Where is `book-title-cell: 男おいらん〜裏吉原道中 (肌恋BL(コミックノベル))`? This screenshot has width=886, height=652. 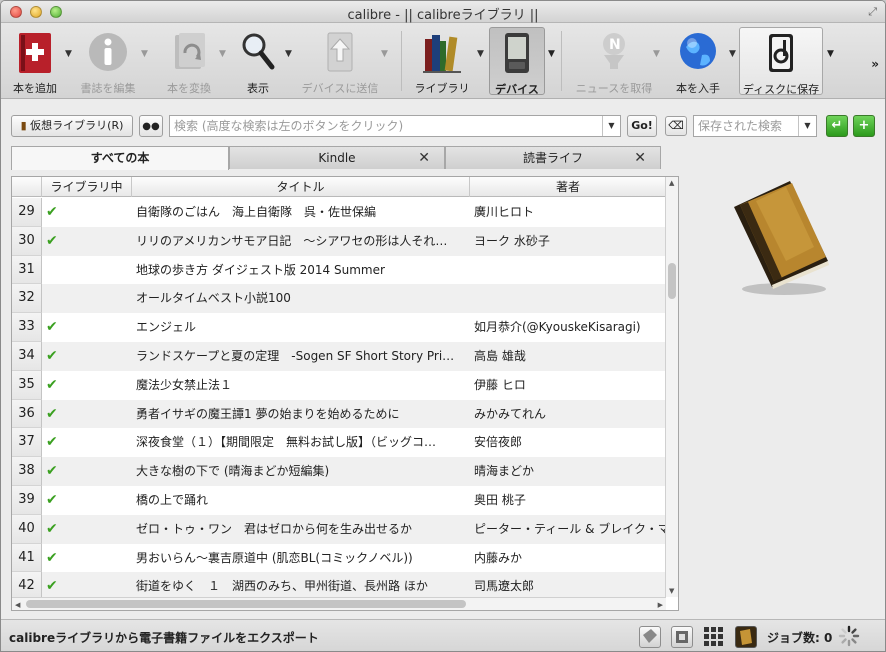
book-title-cell: 男おいらん〜裏吉原道中 (肌恋BL(コミックノベル)) is located at coordinates (302, 558).